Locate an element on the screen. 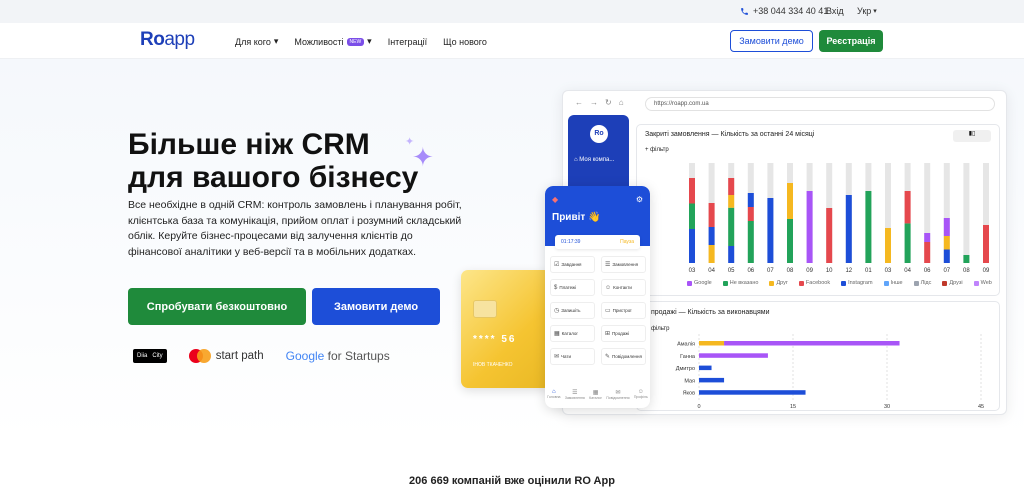  ro-app-logo: Roapp is located at coordinates (167, 40).